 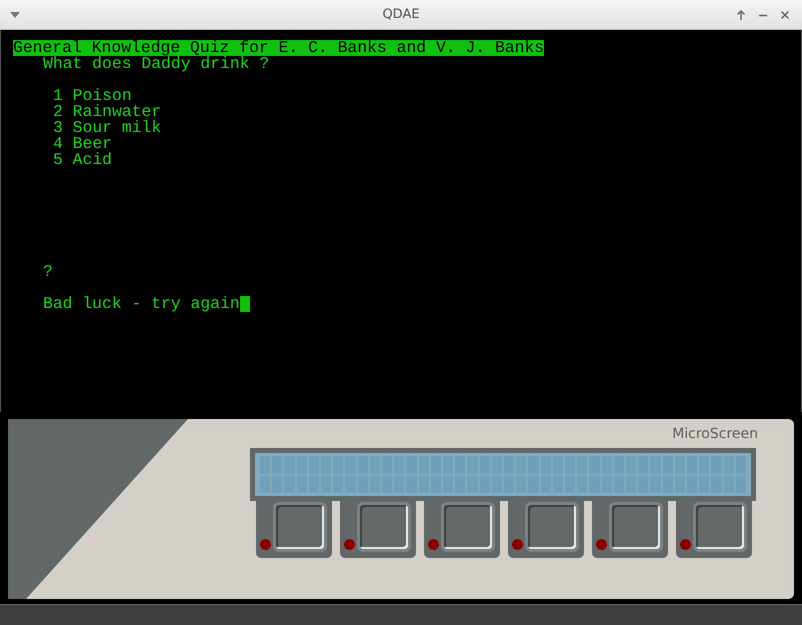 I want to click on device-label: MicroScreen, so click(x=715, y=435).